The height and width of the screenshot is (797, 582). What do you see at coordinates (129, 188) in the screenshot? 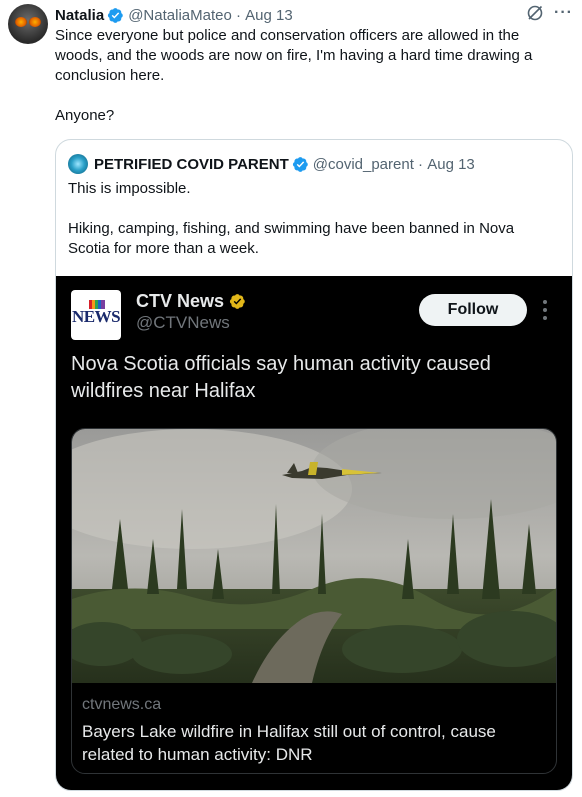
I see `quote-text-line: This is impossible.` at bounding box center [129, 188].